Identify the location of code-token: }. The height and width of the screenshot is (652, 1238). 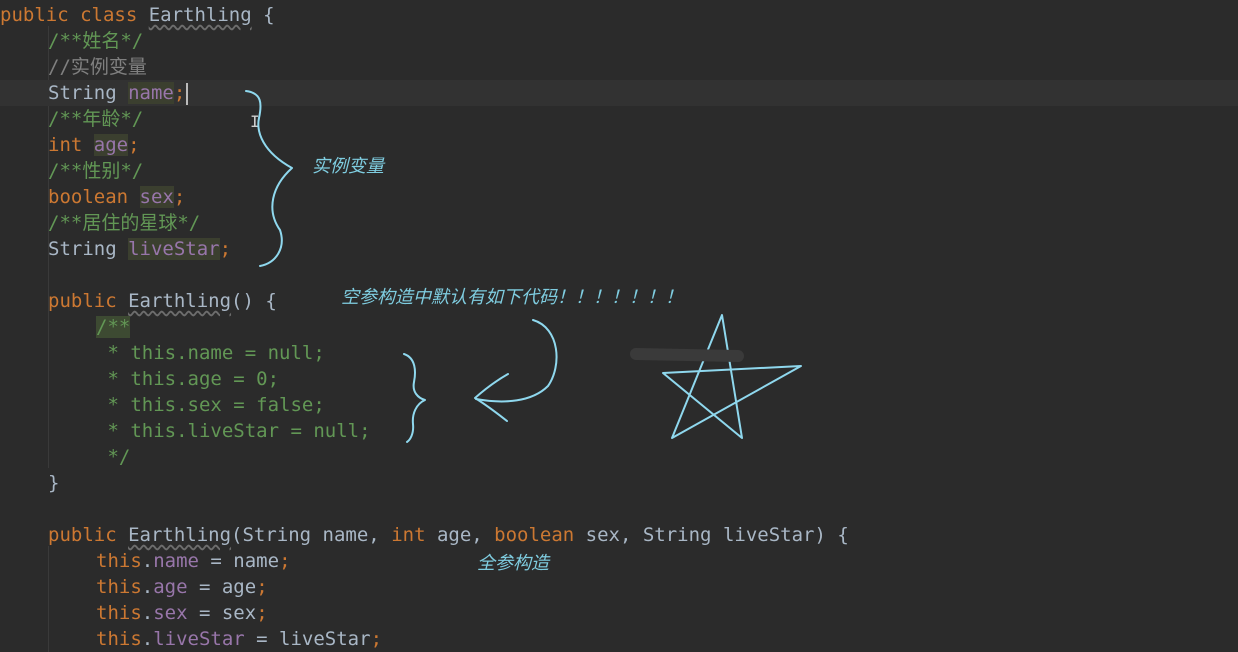
(54, 483).